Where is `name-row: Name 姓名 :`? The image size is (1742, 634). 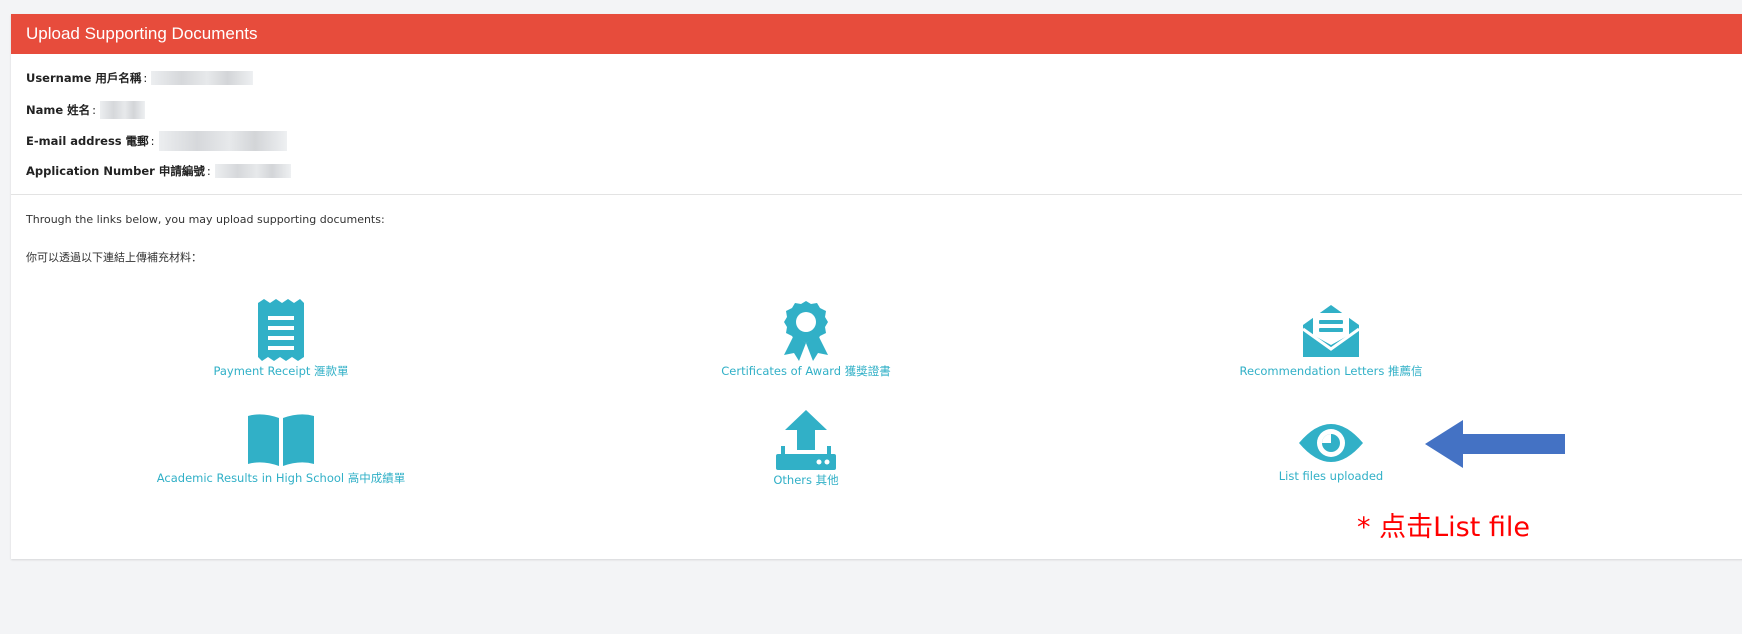
name-row: Name 姓名 : is located at coordinates (86, 110).